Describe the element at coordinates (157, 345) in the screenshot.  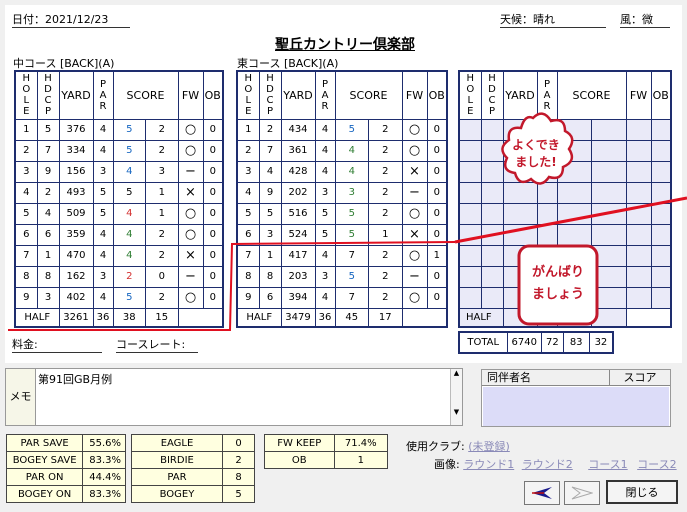
I see `course-rate-field: コースレート:` at that location.